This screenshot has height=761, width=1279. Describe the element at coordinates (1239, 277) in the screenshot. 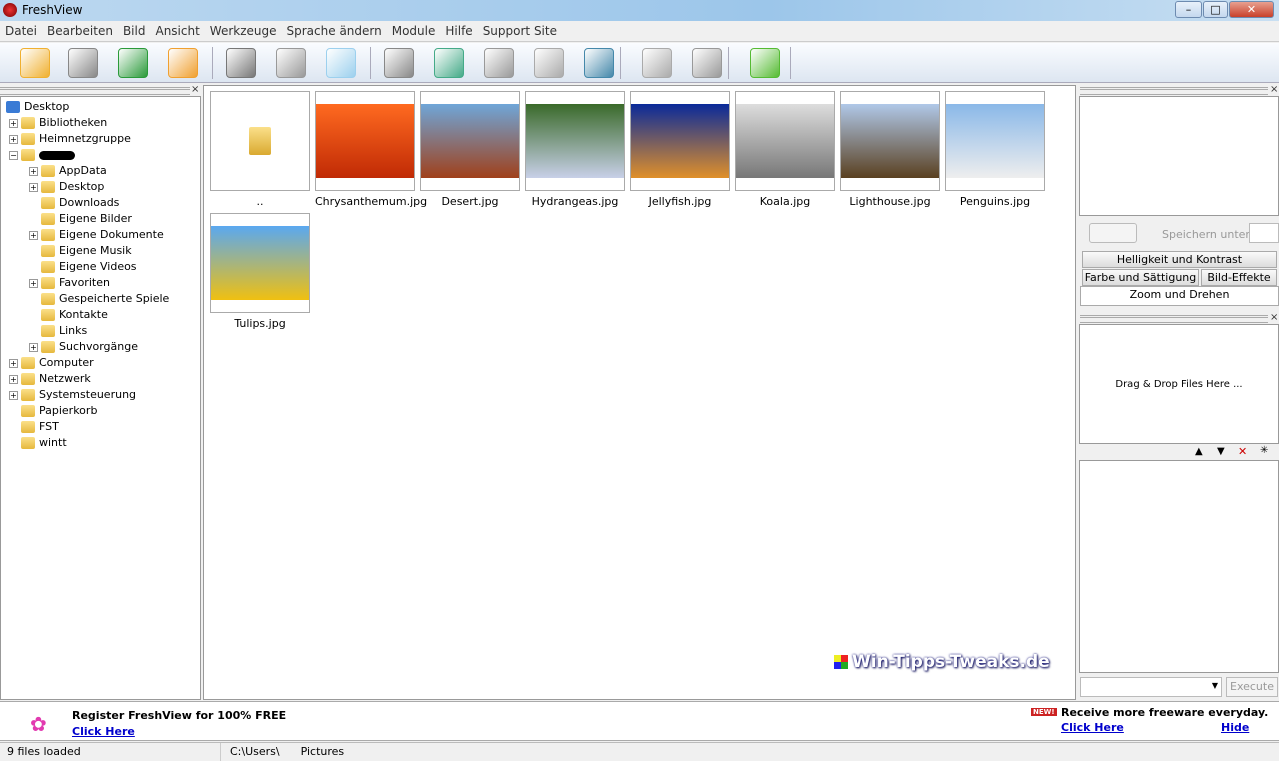

I see `tab-image-effects: Bild-Effekte` at that location.